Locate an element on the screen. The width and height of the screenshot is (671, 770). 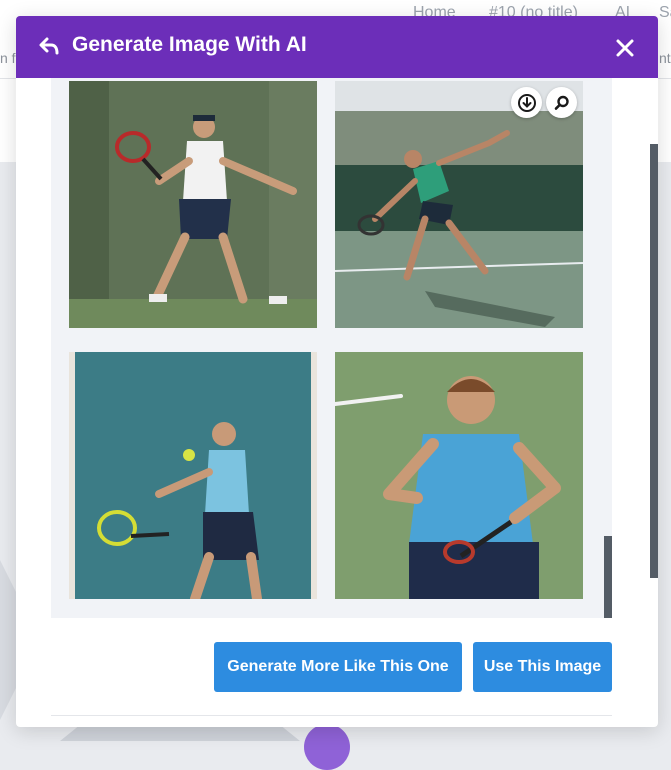
close-icon is located at coordinates (625, 48).